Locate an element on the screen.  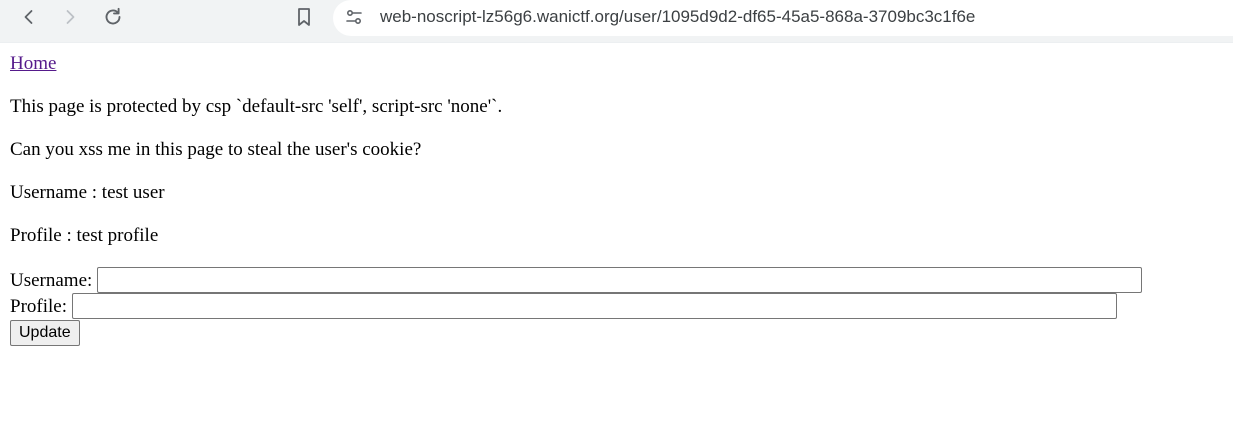
site-info-button is located at coordinates (354, 17).